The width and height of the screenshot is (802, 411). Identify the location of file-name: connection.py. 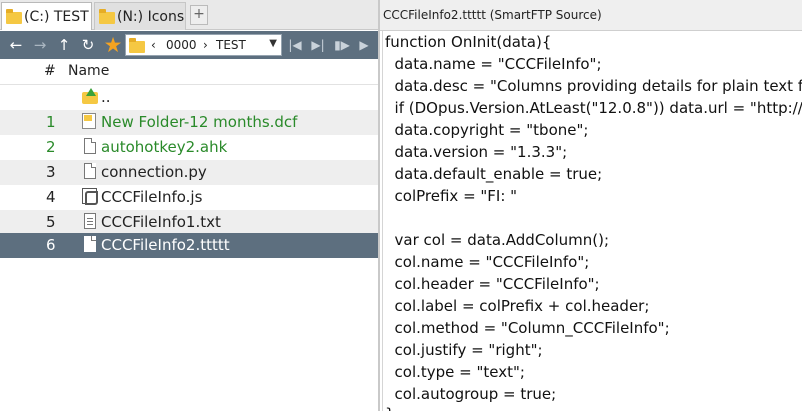
(154, 172).